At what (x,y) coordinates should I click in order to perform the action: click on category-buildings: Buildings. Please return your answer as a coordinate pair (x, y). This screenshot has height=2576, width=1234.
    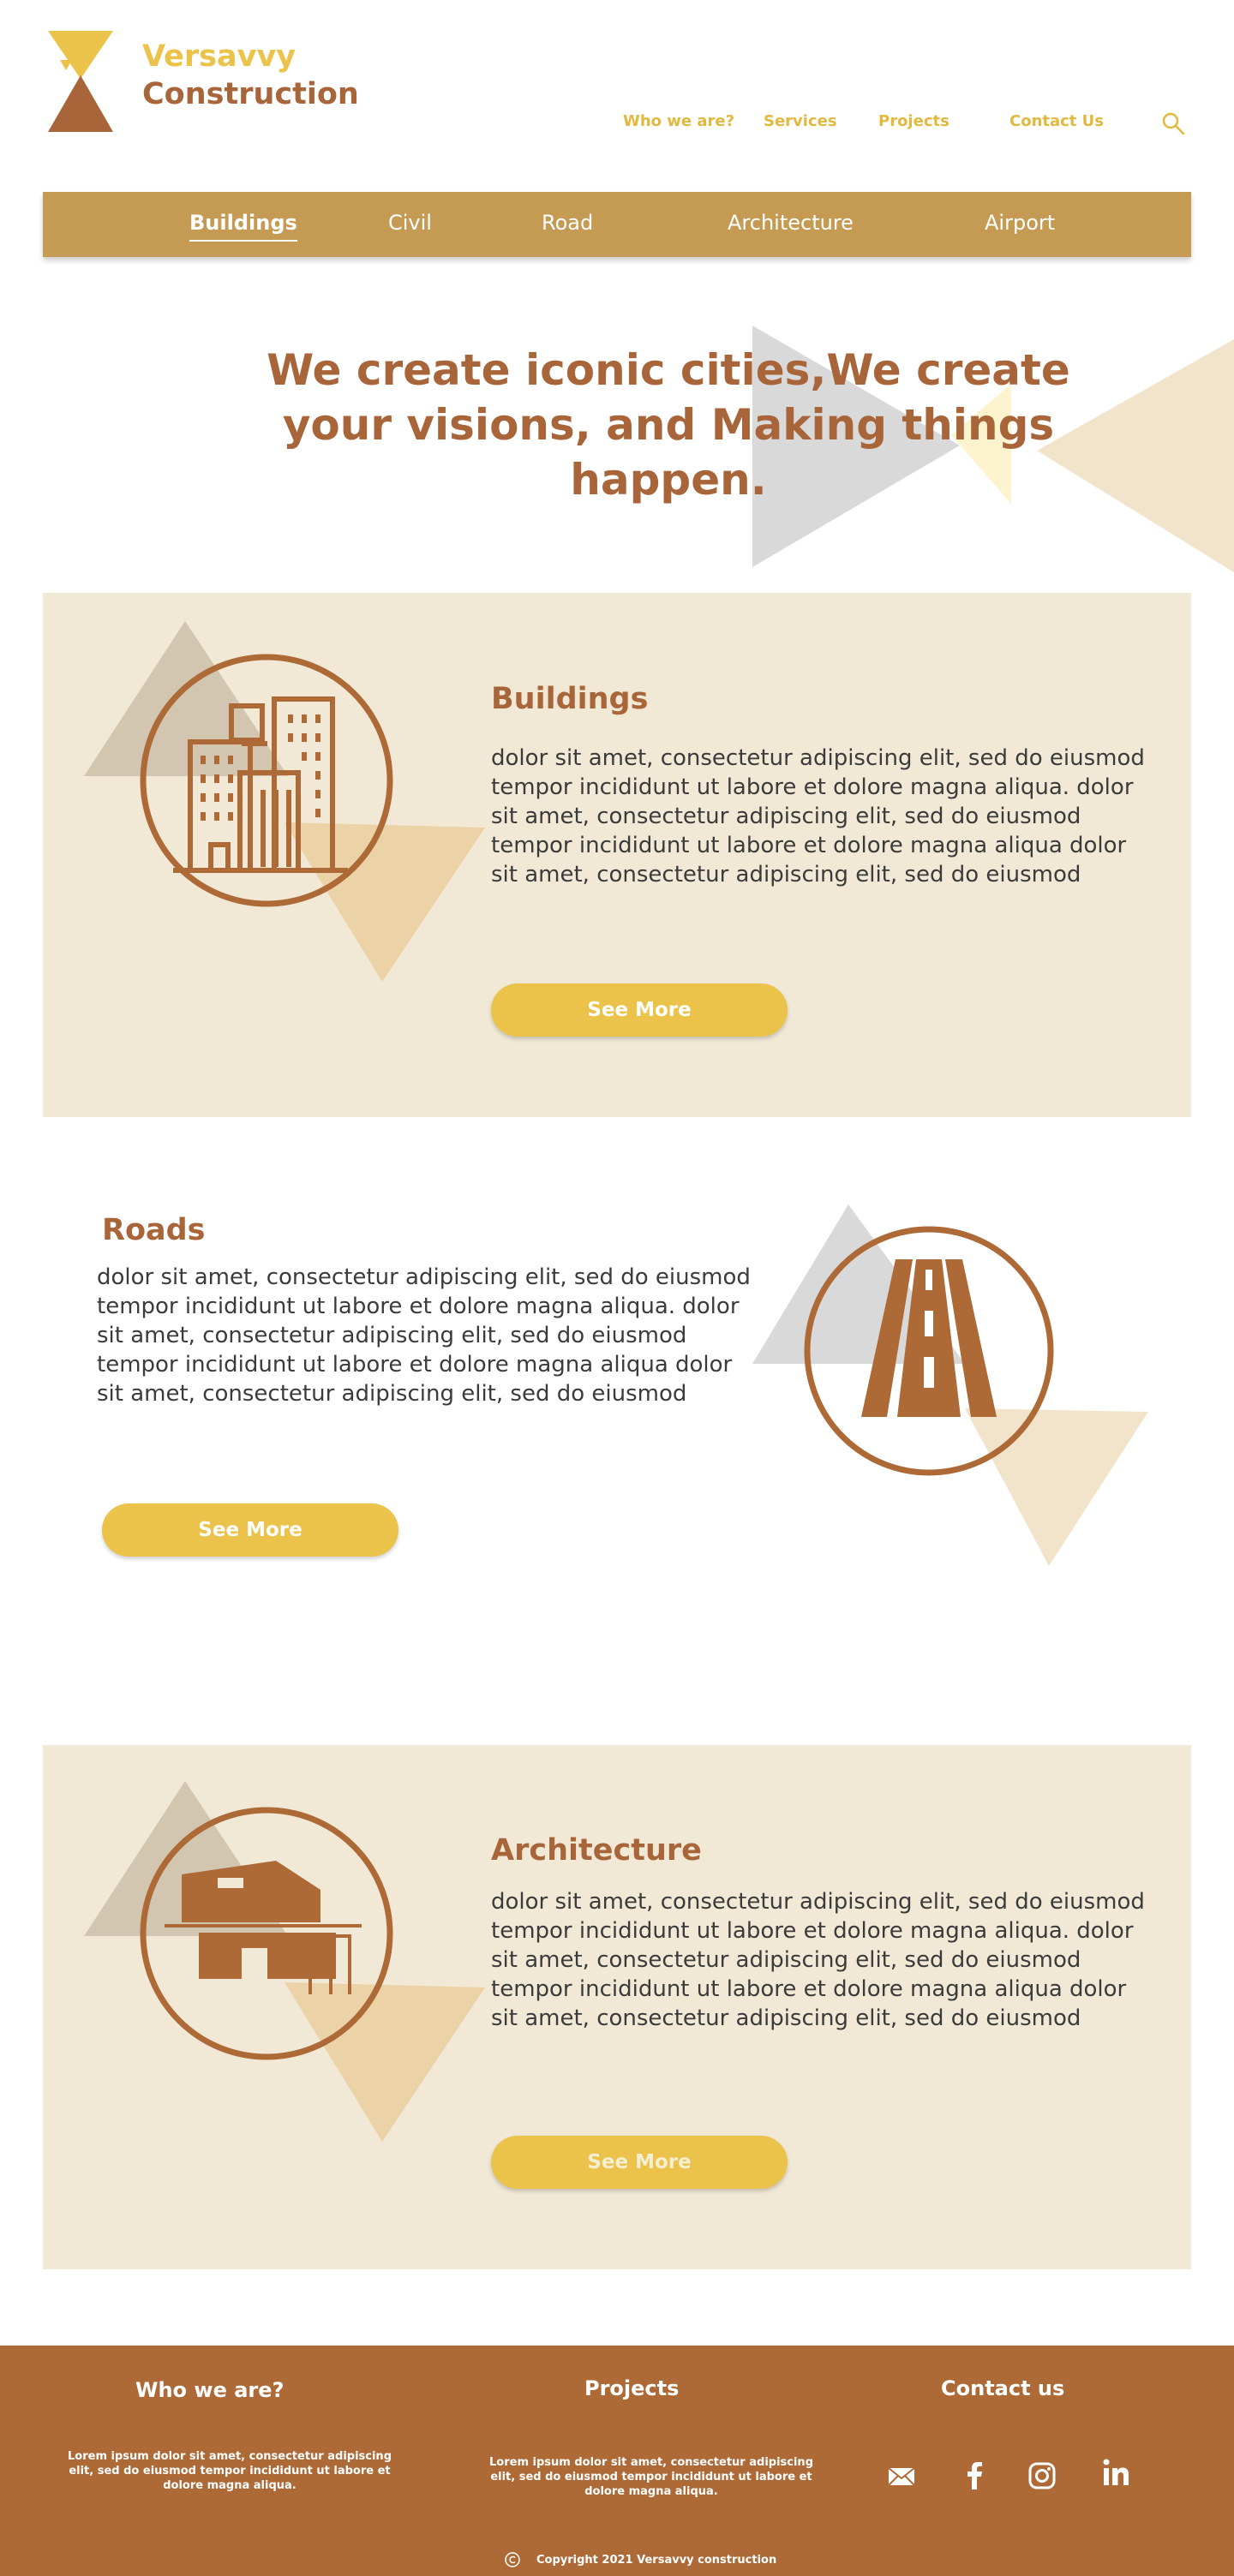
    Looking at the image, I should click on (243, 227).